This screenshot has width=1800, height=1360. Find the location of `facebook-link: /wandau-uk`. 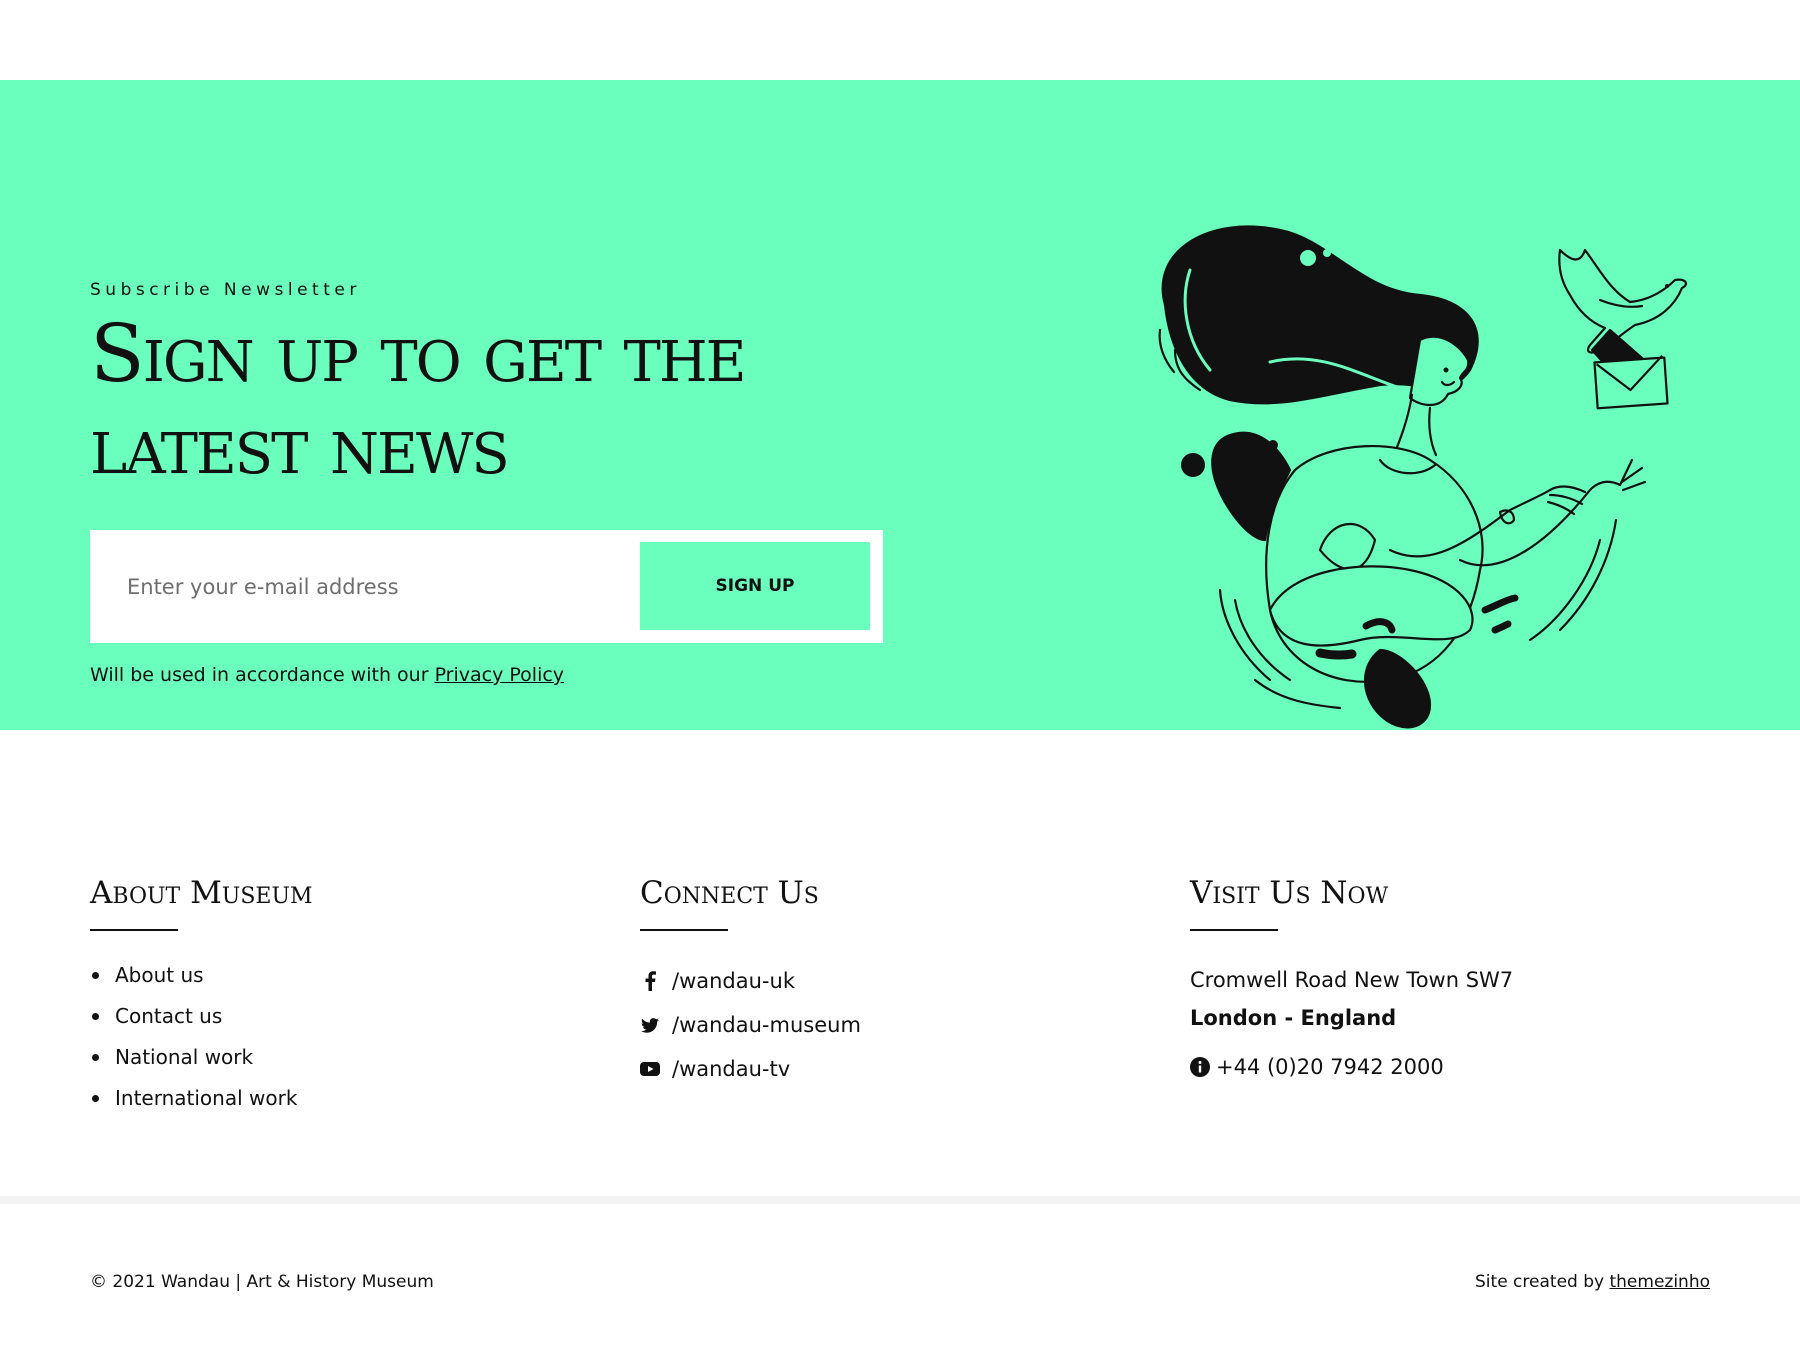

facebook-link: /wandau-uk is located at coordinates (733, 981).